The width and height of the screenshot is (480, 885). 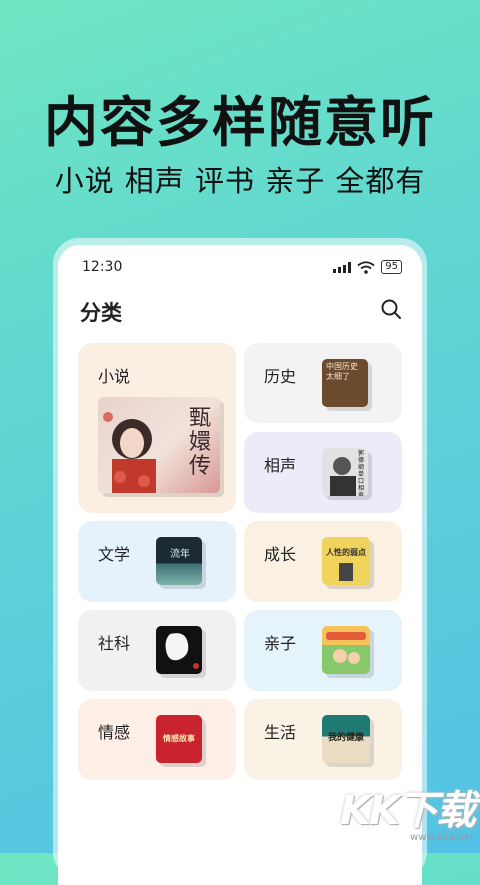 What do you see at coordinates (345, 472) in the screenshot?
I see `book-cover-crosstalk: 郭德纲单口相声` at bounding box center [345, 472].